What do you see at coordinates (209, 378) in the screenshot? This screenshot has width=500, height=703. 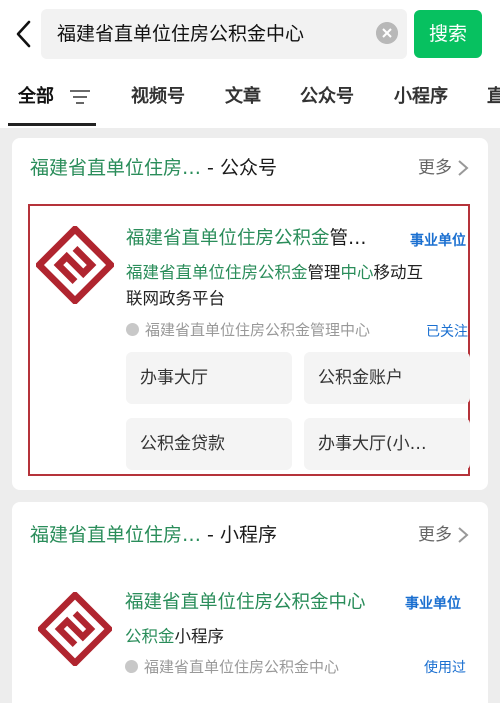 I see `service-button-hall: 办事大厅` at bounding box center [209, 378].